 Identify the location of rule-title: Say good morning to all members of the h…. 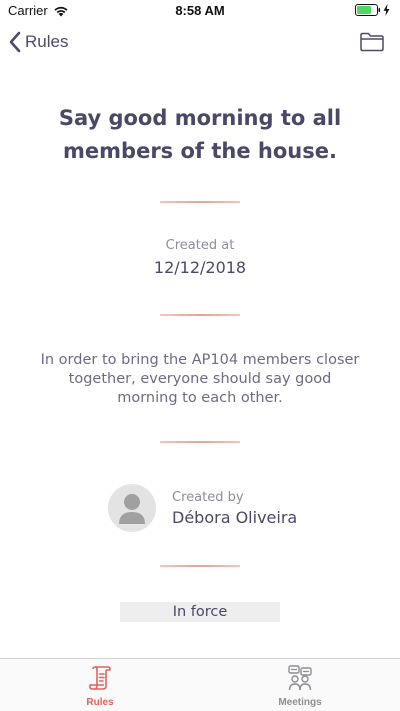
(200, 134).